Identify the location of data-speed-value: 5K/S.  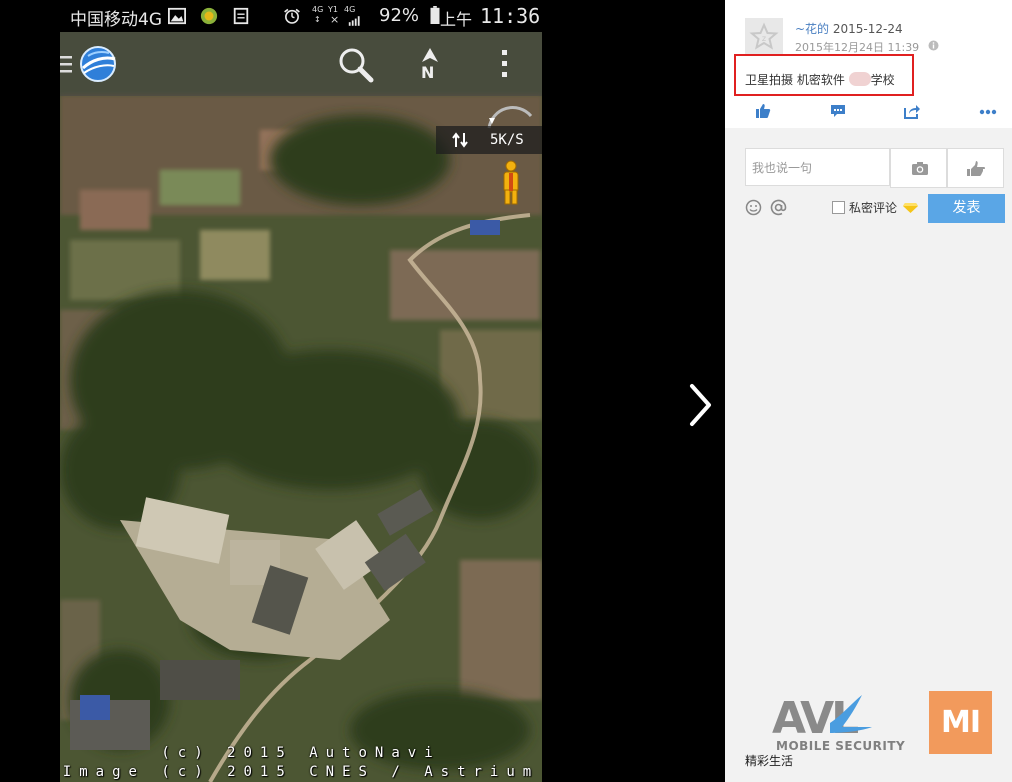
(507, 140).